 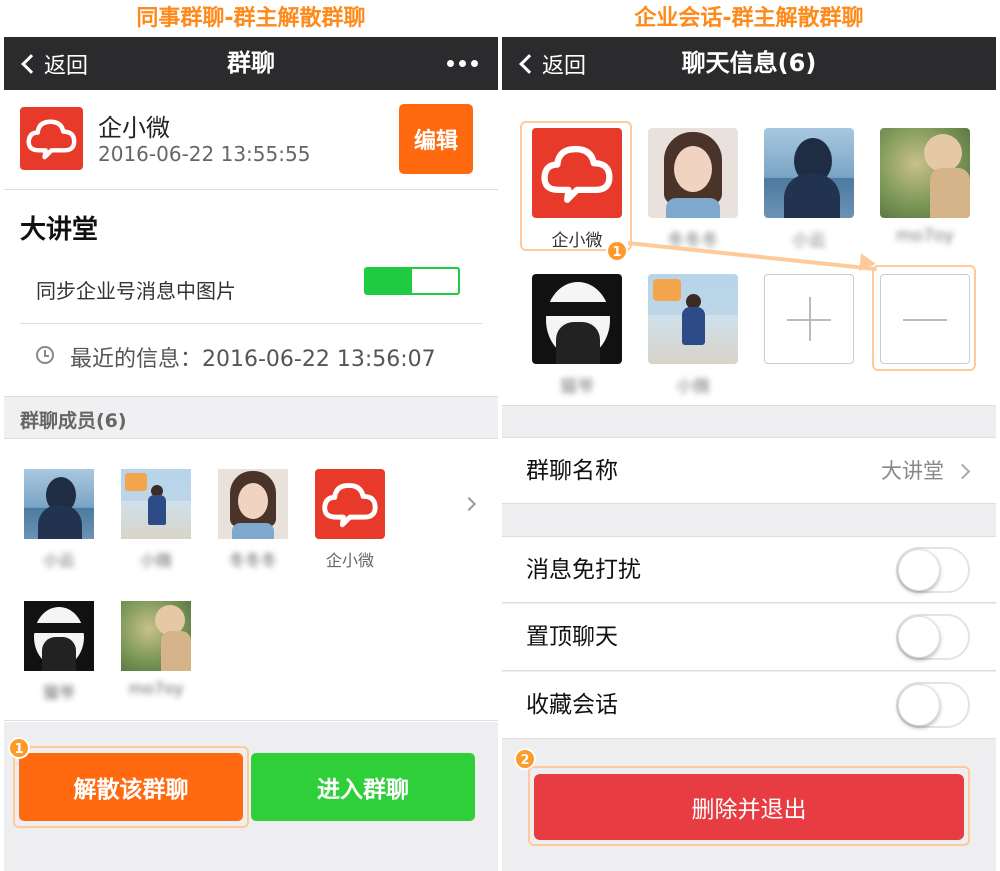 What do you see at coordinates (136, 291) in the screenshot?
I see `sync-label: 同步企业号消息中图片` at bounding box center [136, 291].